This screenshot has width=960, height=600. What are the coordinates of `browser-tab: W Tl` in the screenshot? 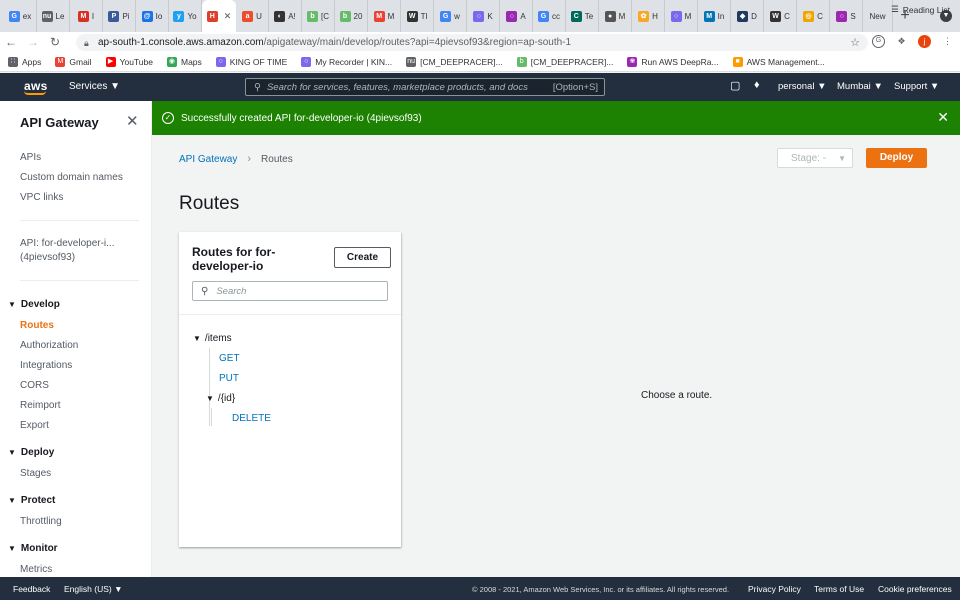 It's located at (417, 16).